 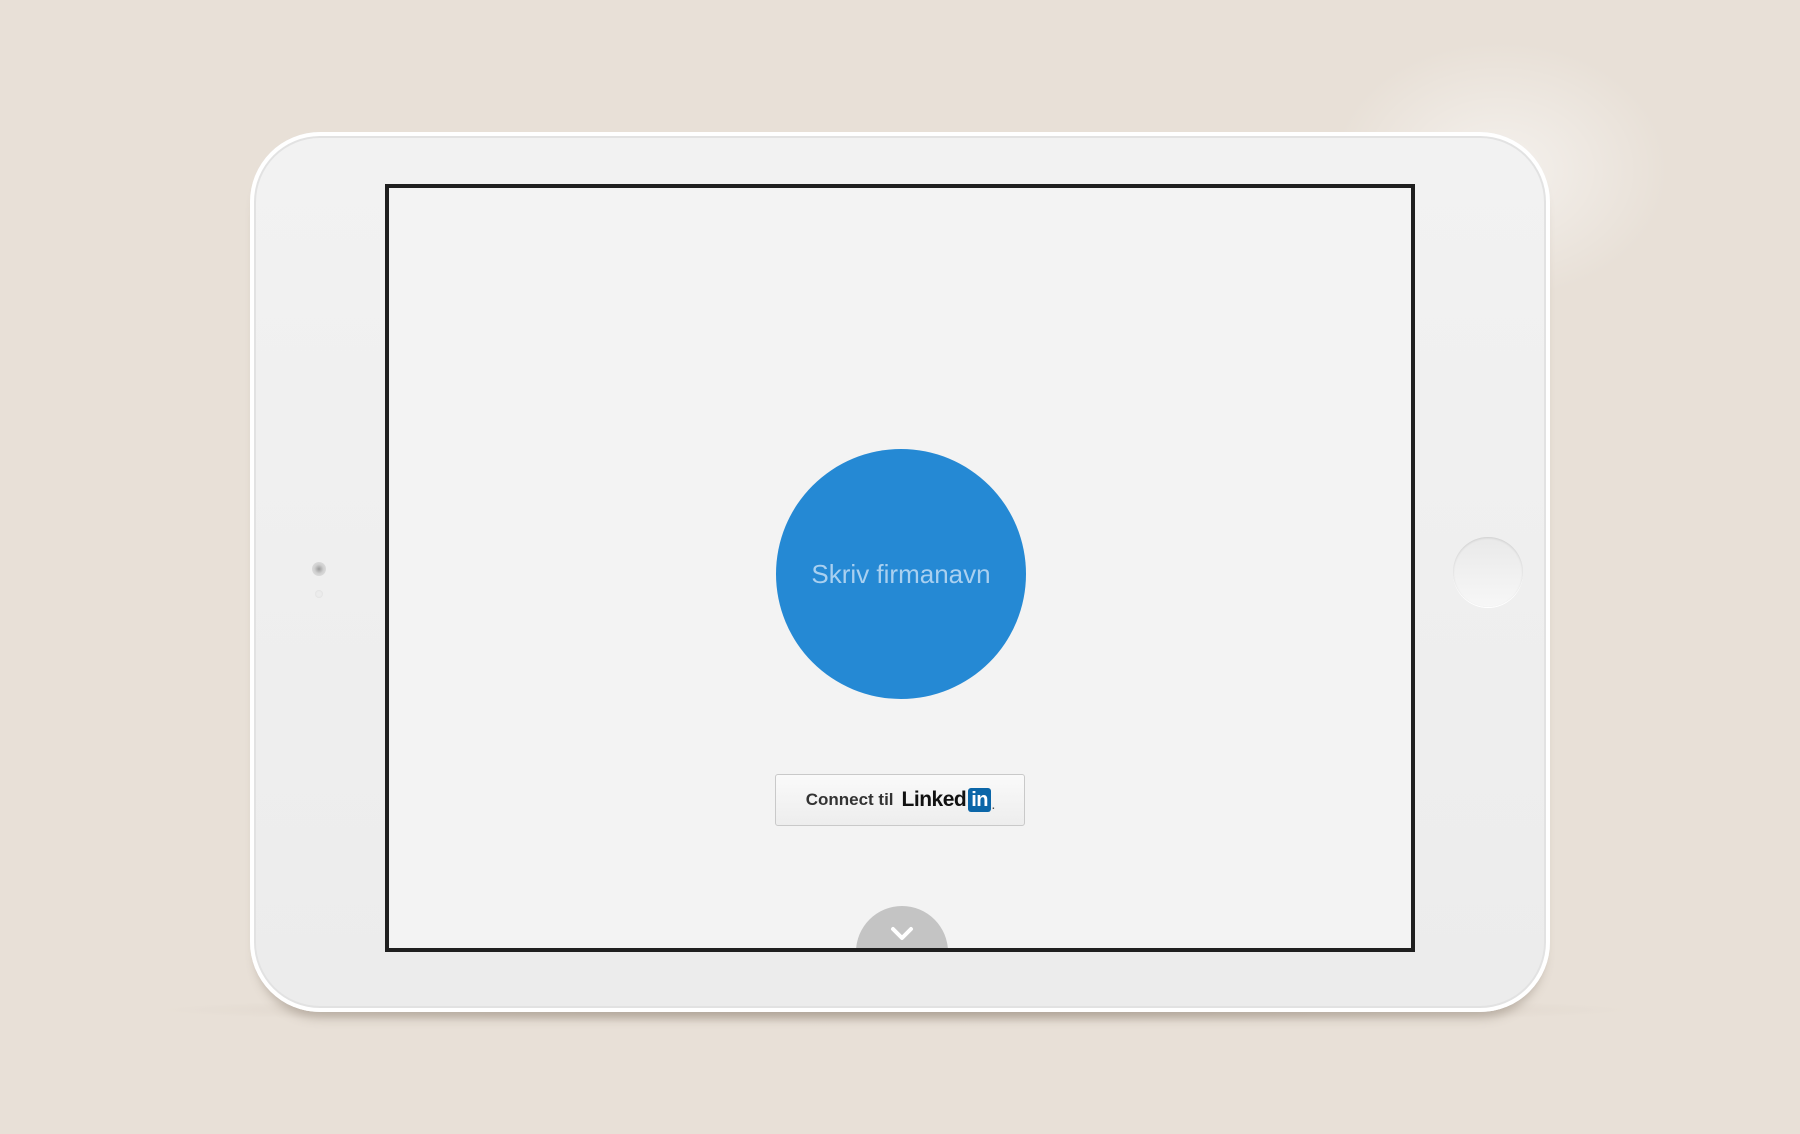 What do you see at coordinates (934, 799) in the screenshot?
I see `linkedin-wordmark: Linked` at bounding box center [934, 799].